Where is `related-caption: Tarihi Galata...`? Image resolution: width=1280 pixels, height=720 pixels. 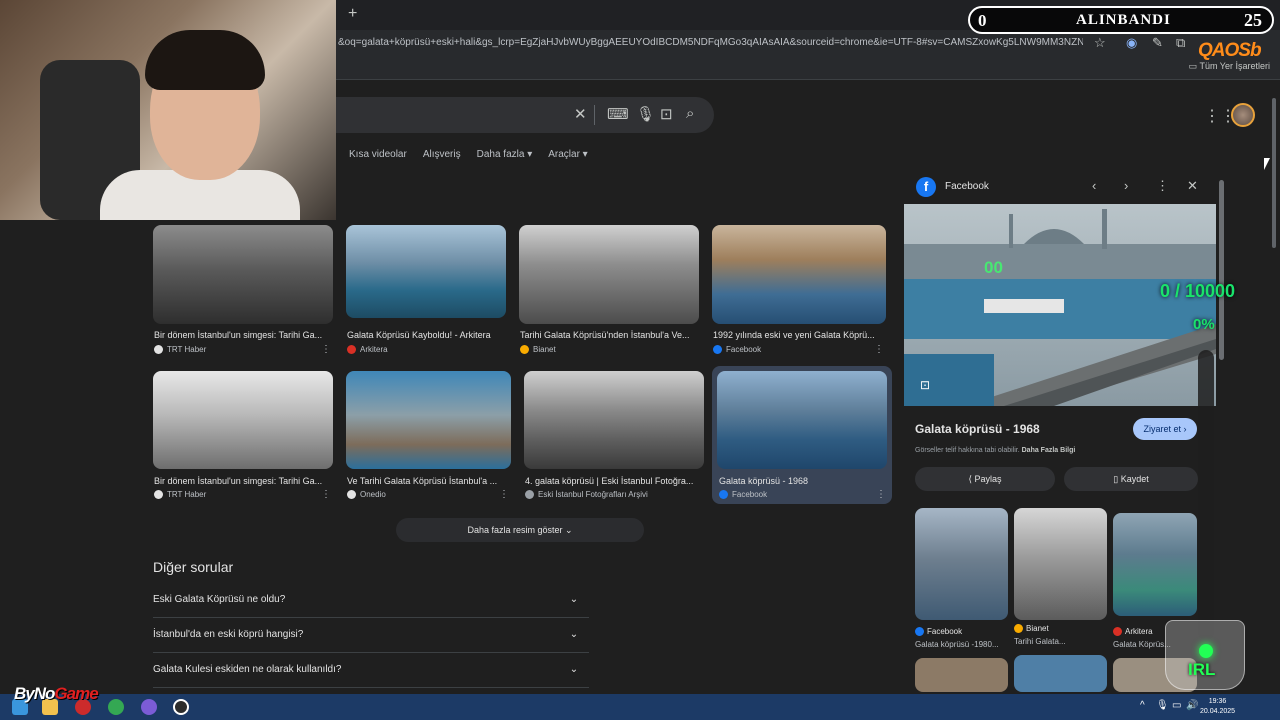 related-caption: Tarihi Galata... is located at coordinates (1040, 641).